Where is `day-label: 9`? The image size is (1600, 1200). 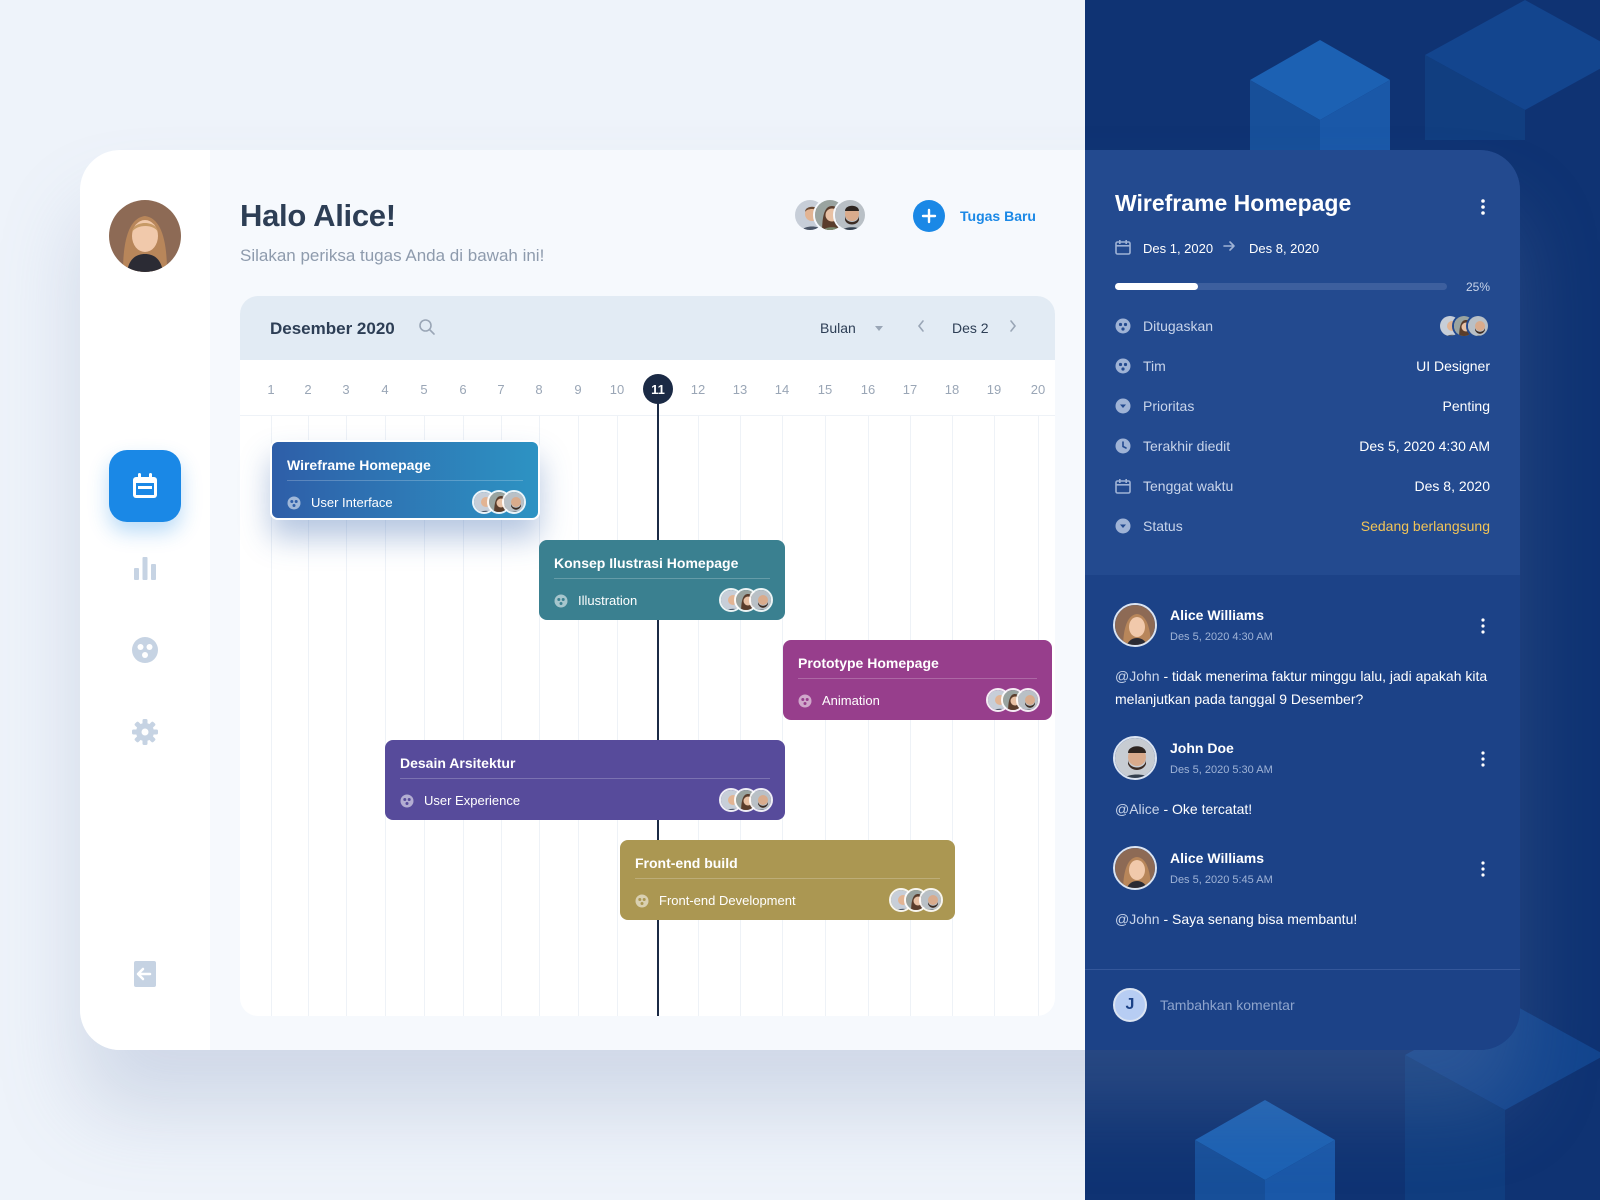
day-label: 9 is located at coordinates (577, 389).